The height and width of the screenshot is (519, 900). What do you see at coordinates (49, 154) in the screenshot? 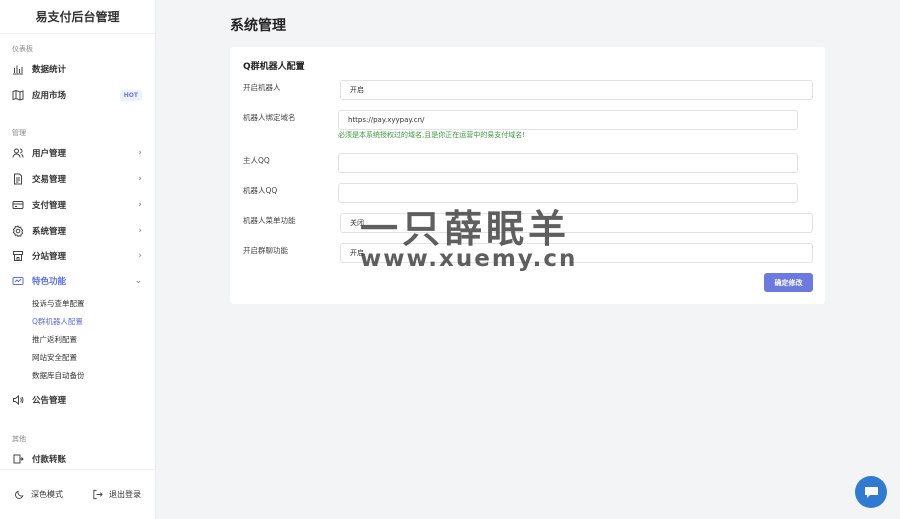
I see `sidebar-item-label: 用户管理` at bounding box center [49, 154].